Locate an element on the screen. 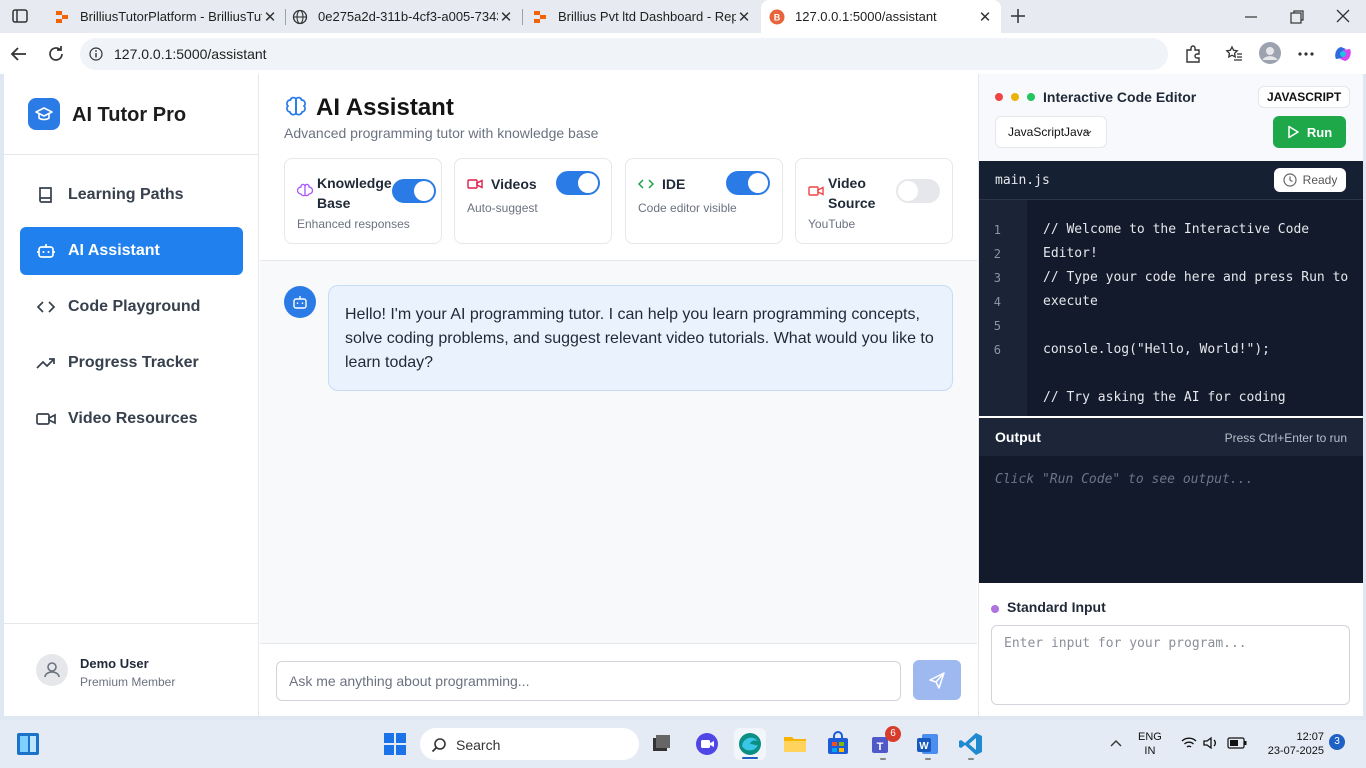 The height and width of the screenshot is (768, 1366). edge-icon is located at coordinates (750, 746).